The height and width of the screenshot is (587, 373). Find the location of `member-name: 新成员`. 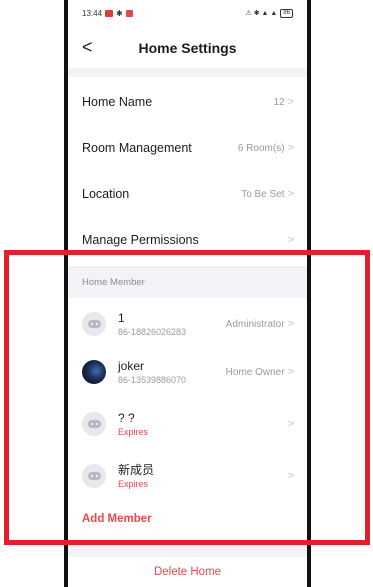

member-name: 新成员 is located at coordinates (136, 469).